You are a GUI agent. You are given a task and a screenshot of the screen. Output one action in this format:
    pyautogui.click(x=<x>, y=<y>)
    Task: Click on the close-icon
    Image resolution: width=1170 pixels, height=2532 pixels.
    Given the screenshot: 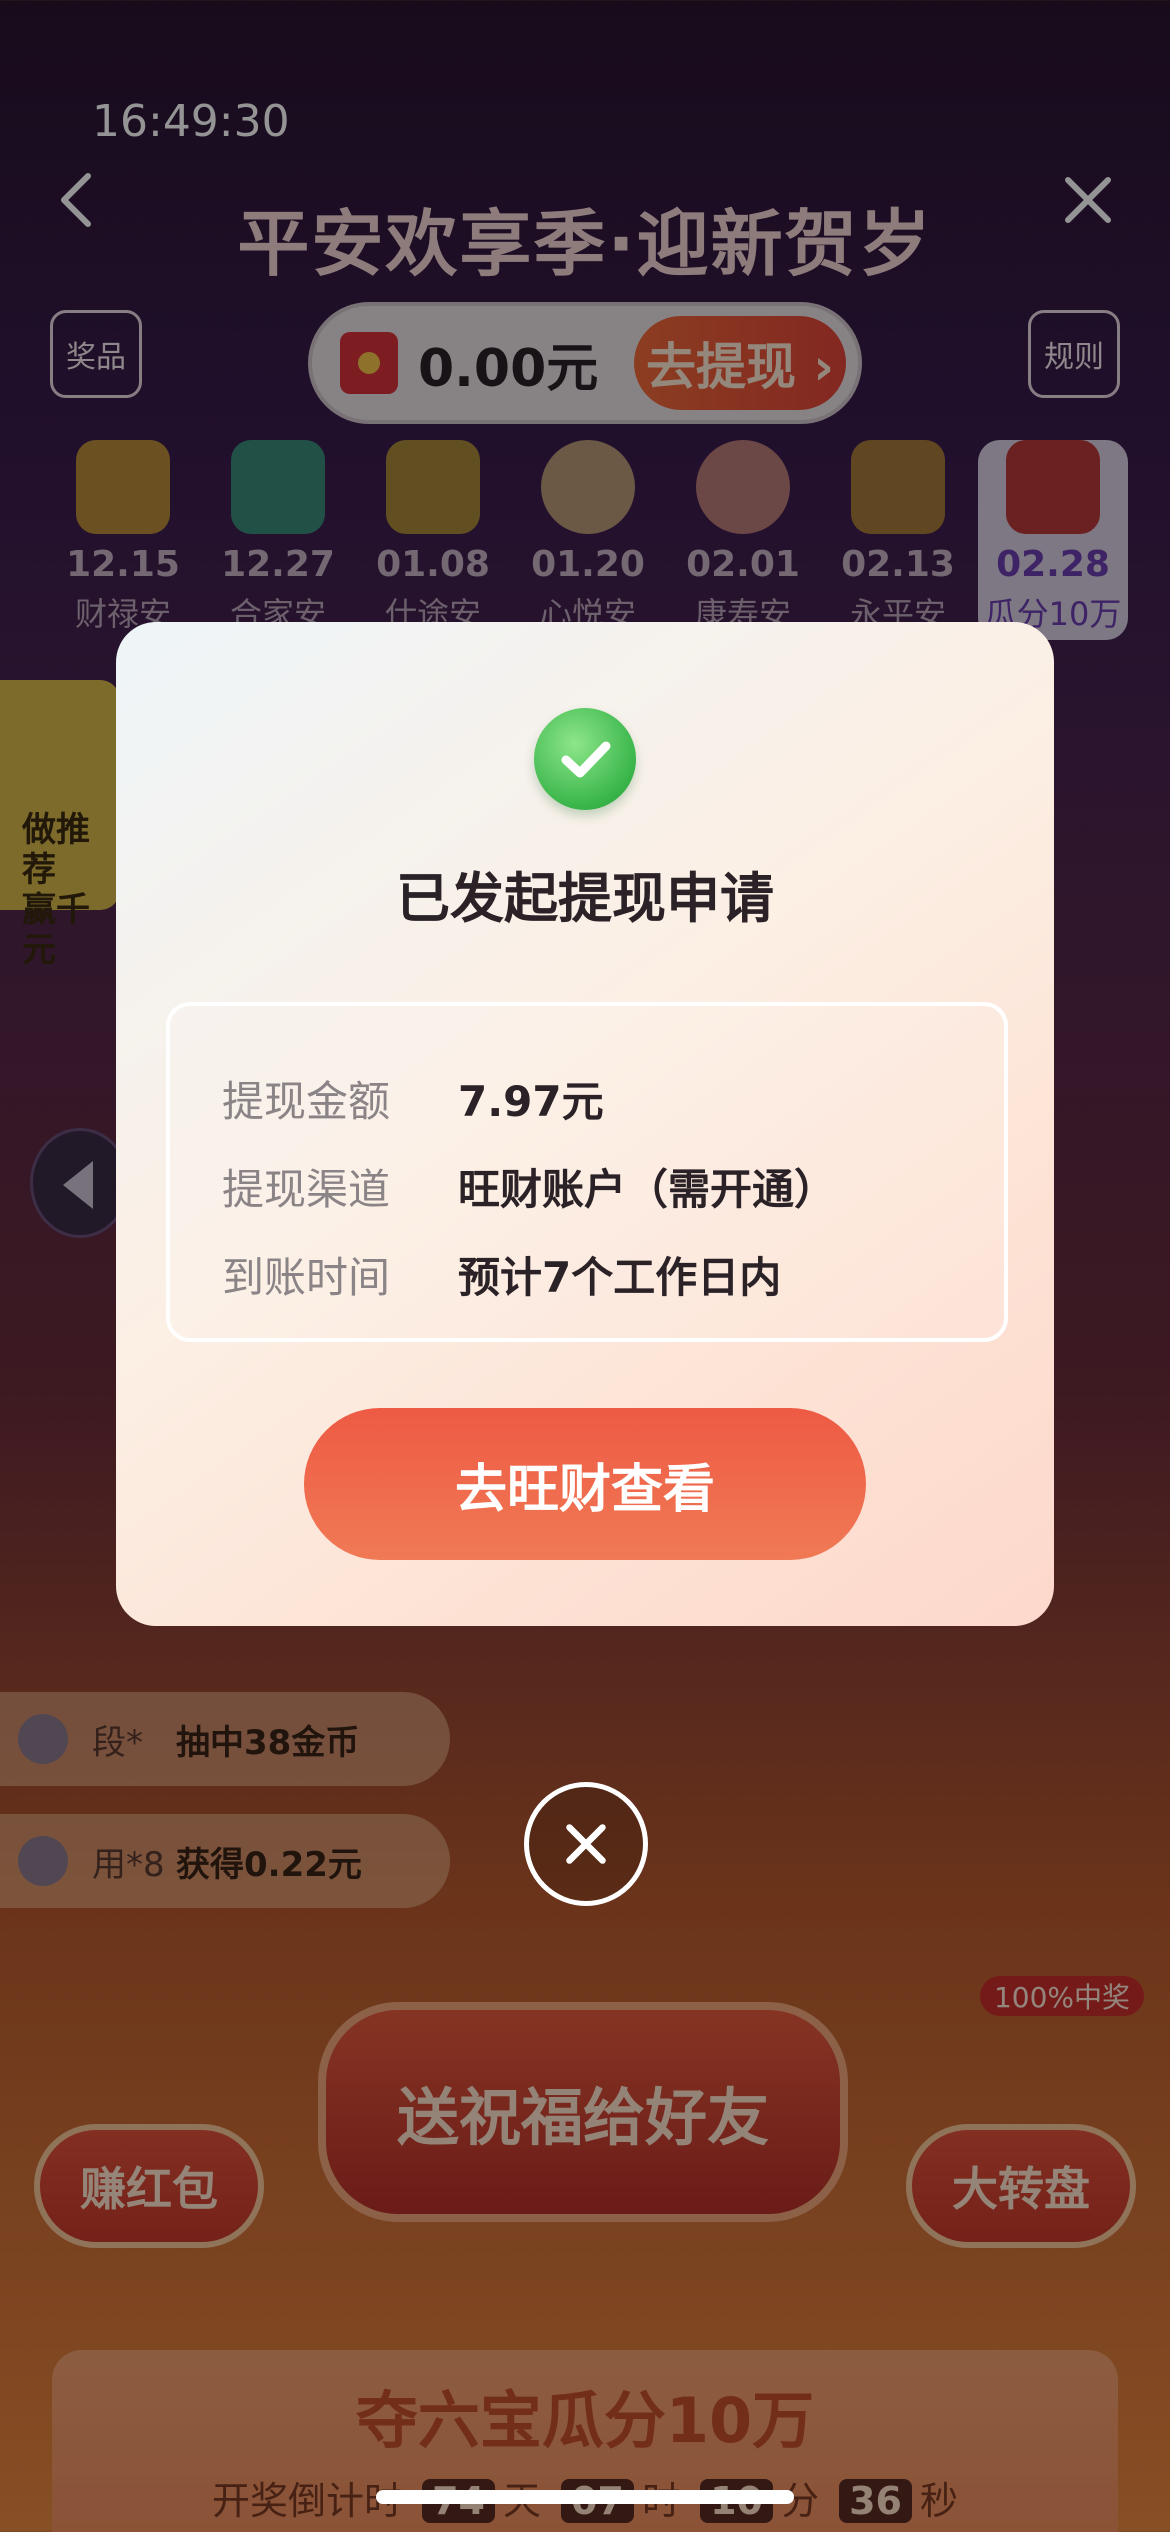 What is the action you would take?
    pyautogui.click(x=586, y=1844)
    